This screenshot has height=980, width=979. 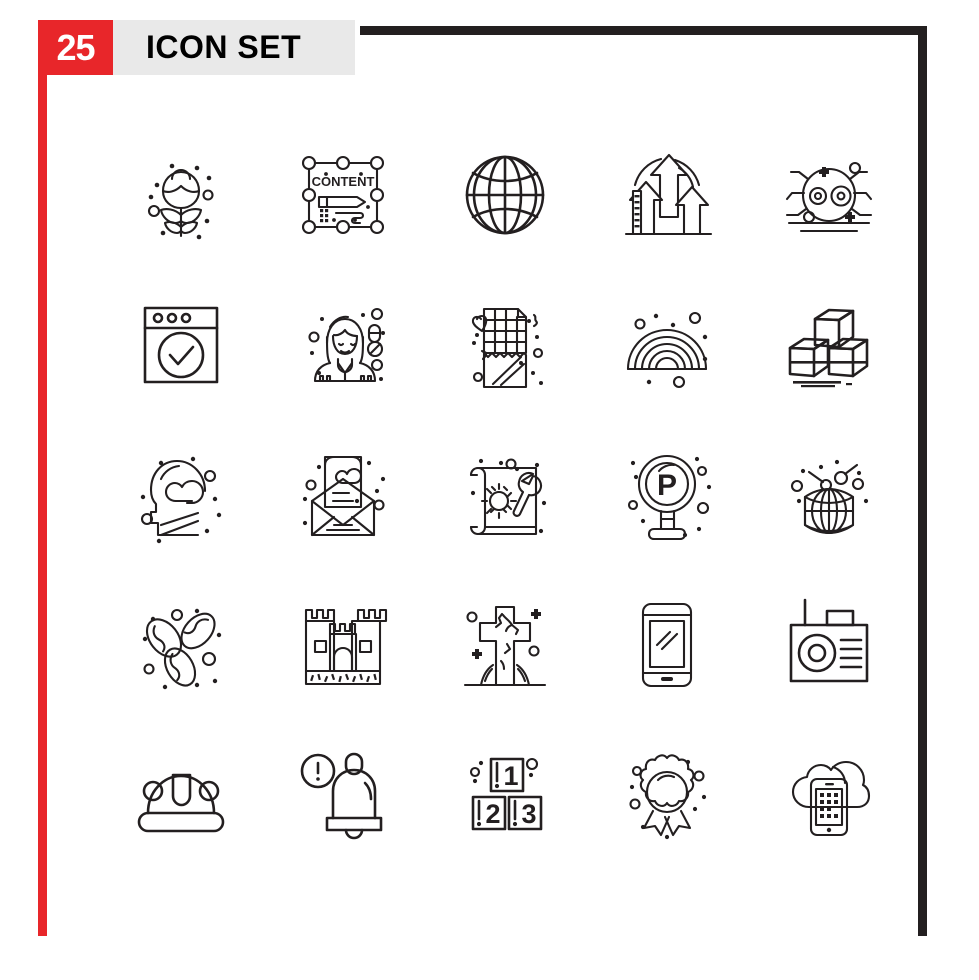 I want to click on icon-cell-alert-bell, so click(x=343, y=795).